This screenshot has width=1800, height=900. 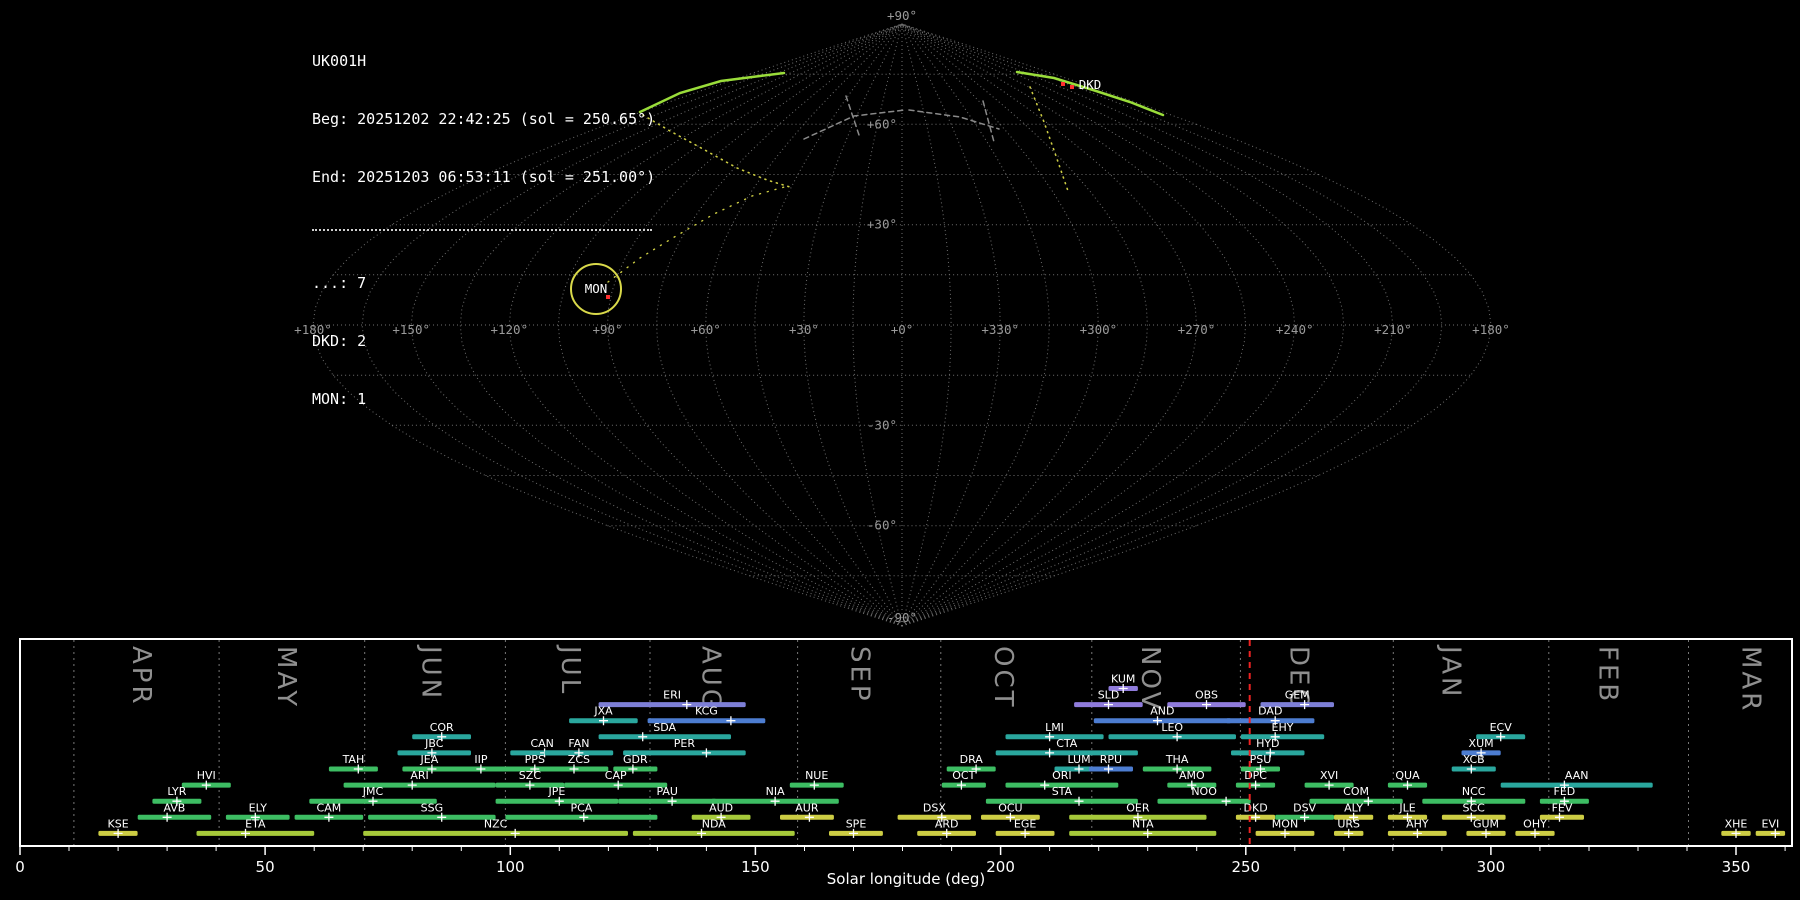 I want to click on shower-label: ZCS, so click(x=579, y=759).